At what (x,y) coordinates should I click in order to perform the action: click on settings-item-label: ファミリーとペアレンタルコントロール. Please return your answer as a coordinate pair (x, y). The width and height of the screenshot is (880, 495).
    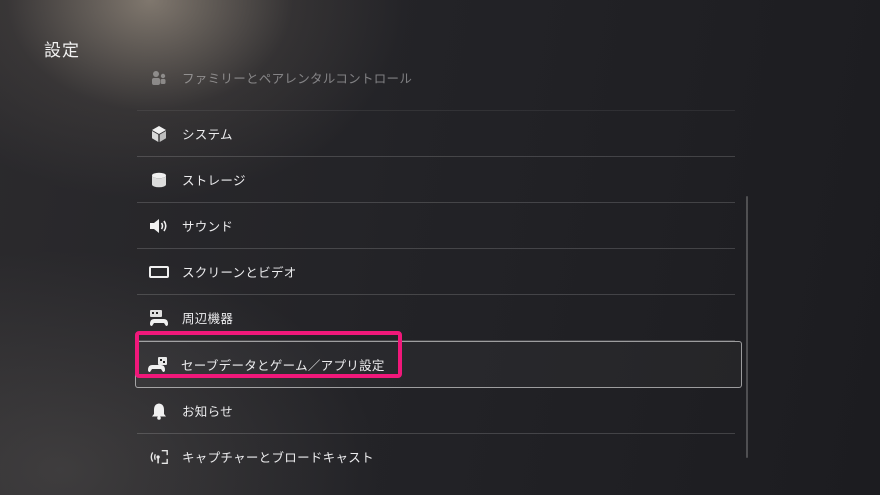
    Looking at the image, I should click on (297, 78).